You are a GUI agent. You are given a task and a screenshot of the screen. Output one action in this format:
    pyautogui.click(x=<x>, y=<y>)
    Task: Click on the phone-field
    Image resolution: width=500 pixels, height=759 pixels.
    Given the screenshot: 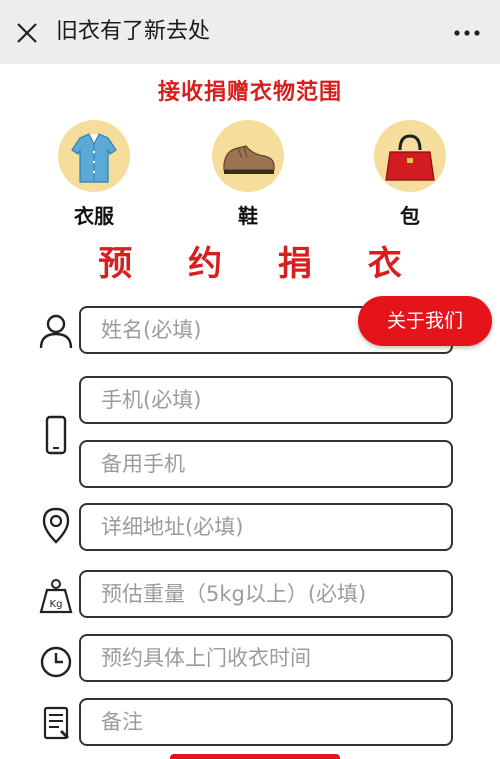 What is the action you would take?
    pyautogui.click(x=266, y=400)
    